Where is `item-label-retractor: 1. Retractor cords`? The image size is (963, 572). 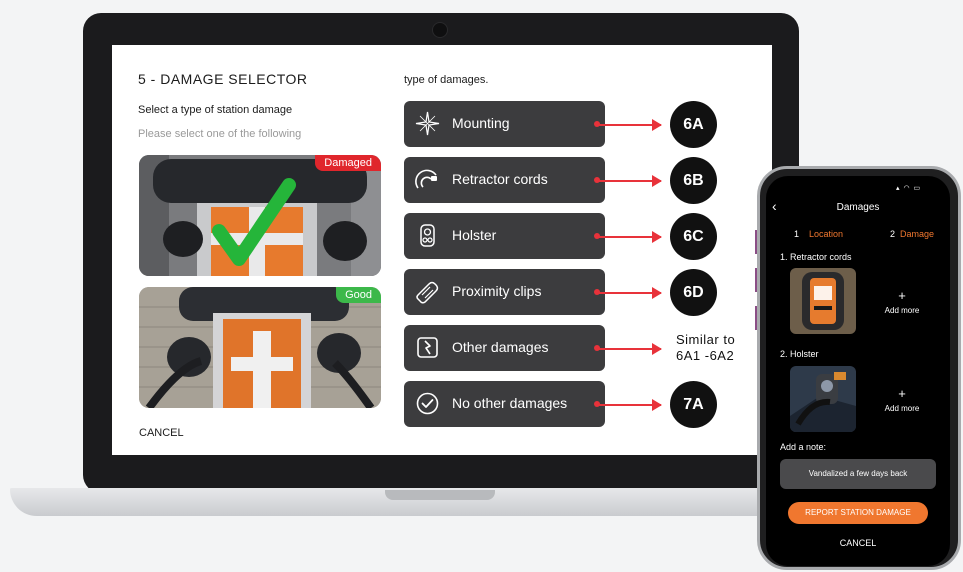
item-label-retractor: 1. Retractor cords is located at coordinates (816, 257).